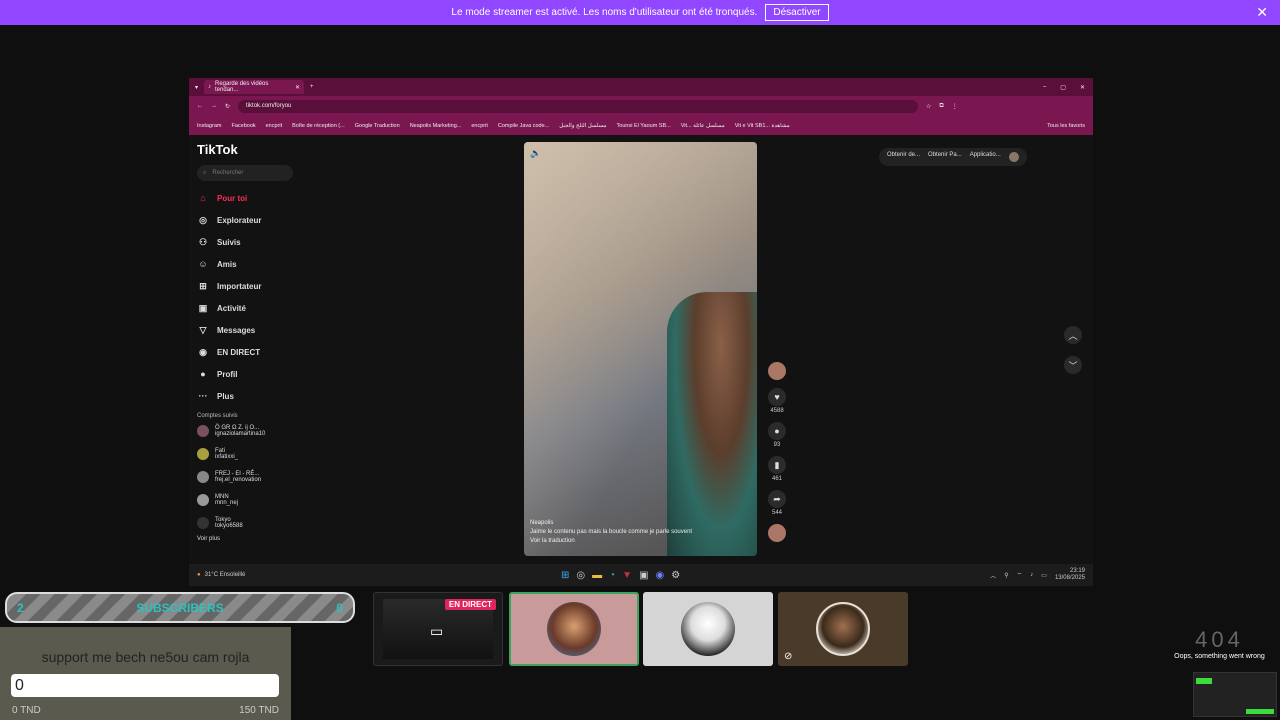  I want to click on bookmark: Facebook, so click(243, 126).